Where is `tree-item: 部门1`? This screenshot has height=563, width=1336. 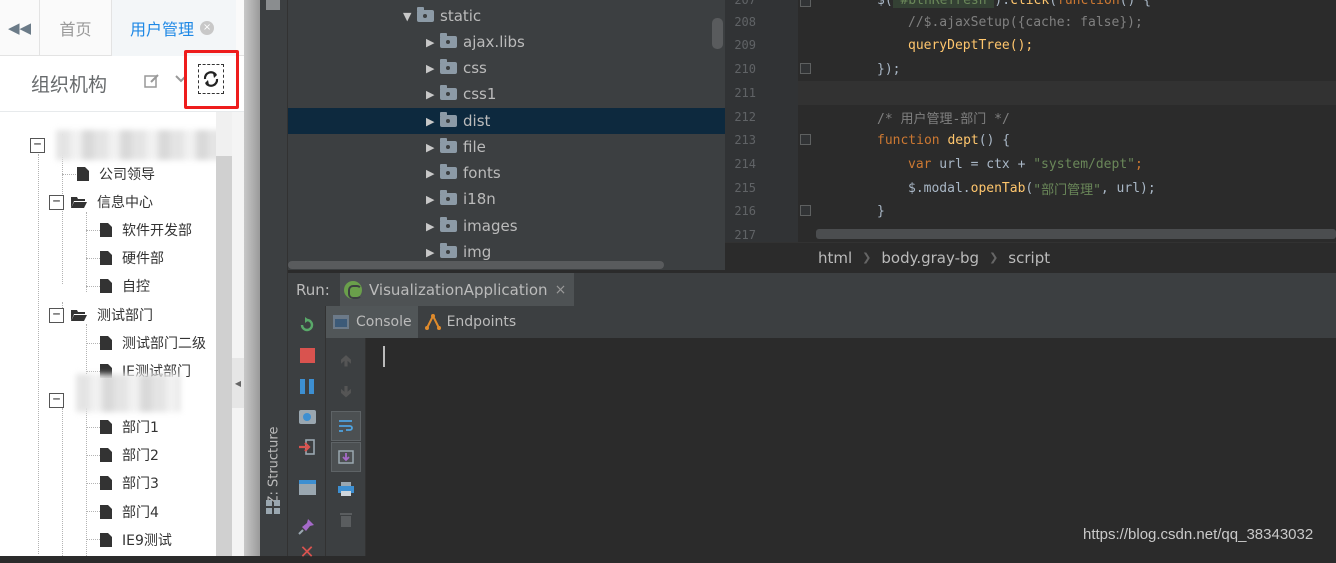 tree-item: 部门1 is located at coordinates (129, 427).